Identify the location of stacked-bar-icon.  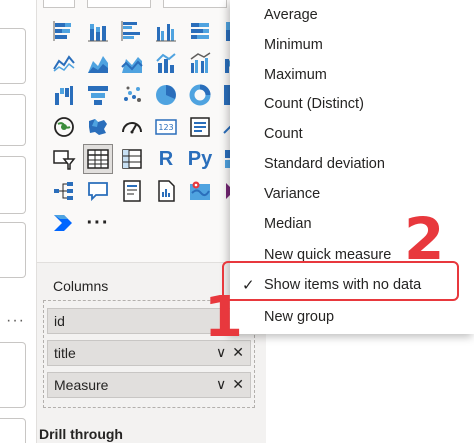
(64, 31).